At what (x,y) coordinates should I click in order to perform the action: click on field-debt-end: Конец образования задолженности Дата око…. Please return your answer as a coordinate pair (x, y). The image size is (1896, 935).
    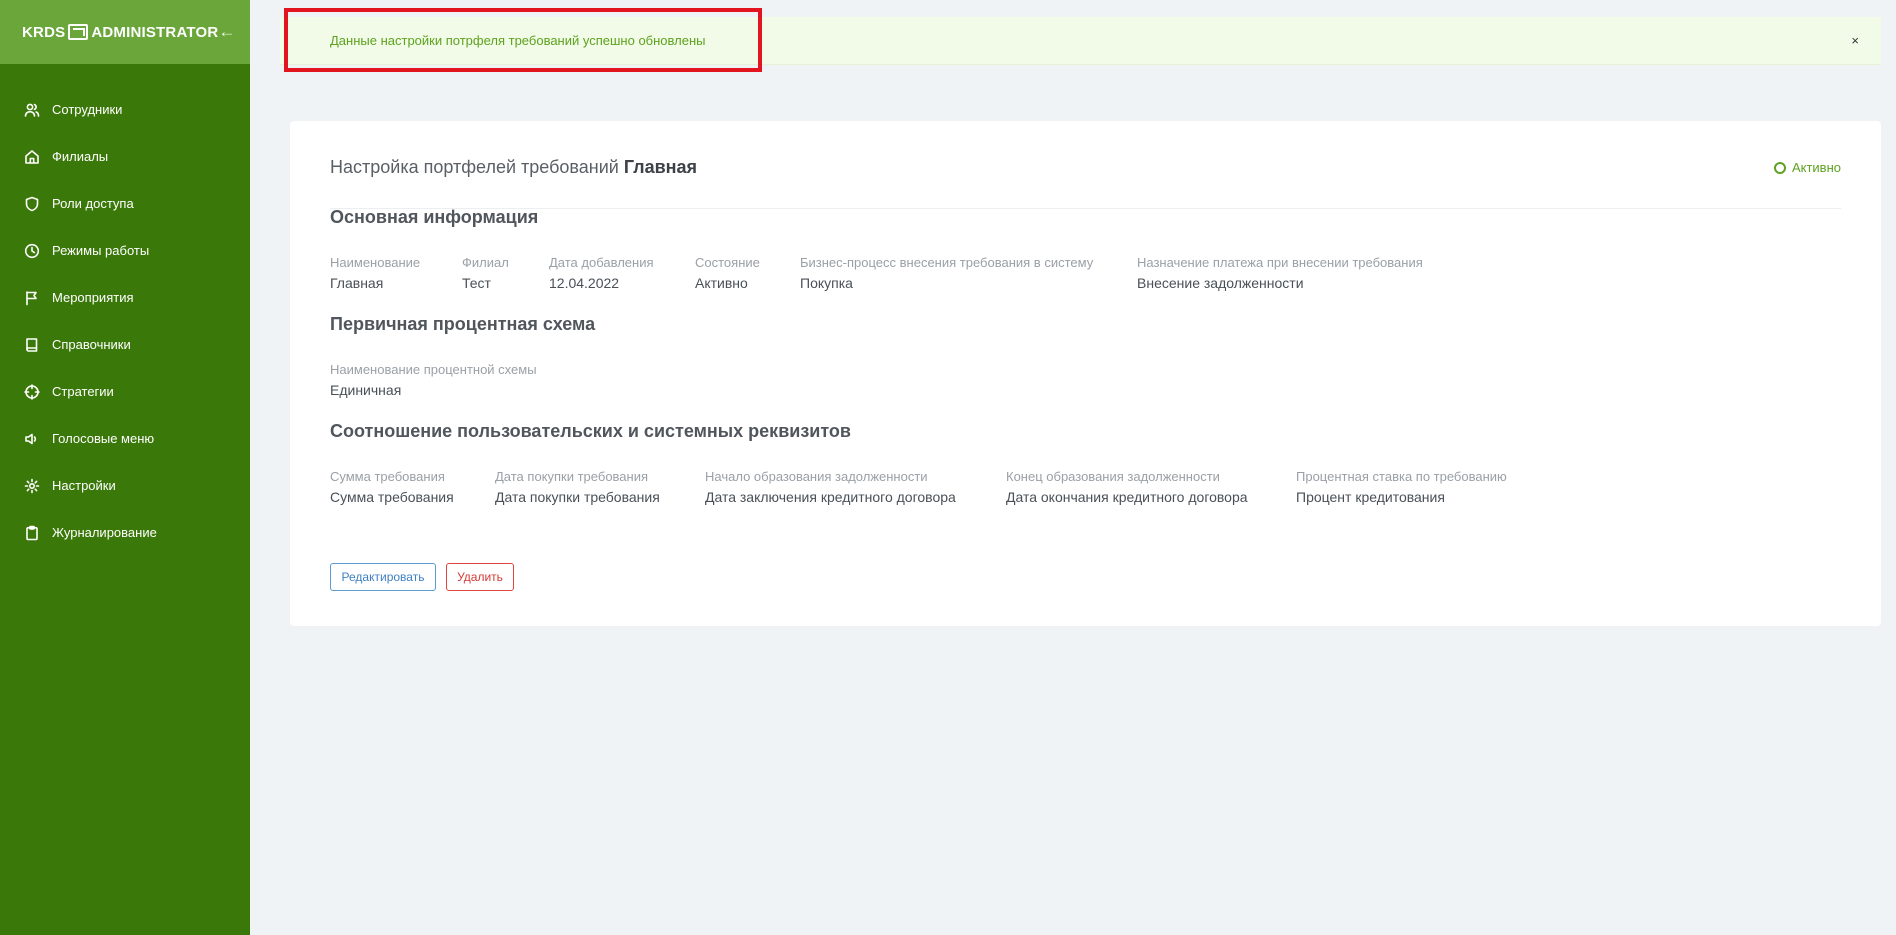
    Looking at the image, I should click on (1127, 487).